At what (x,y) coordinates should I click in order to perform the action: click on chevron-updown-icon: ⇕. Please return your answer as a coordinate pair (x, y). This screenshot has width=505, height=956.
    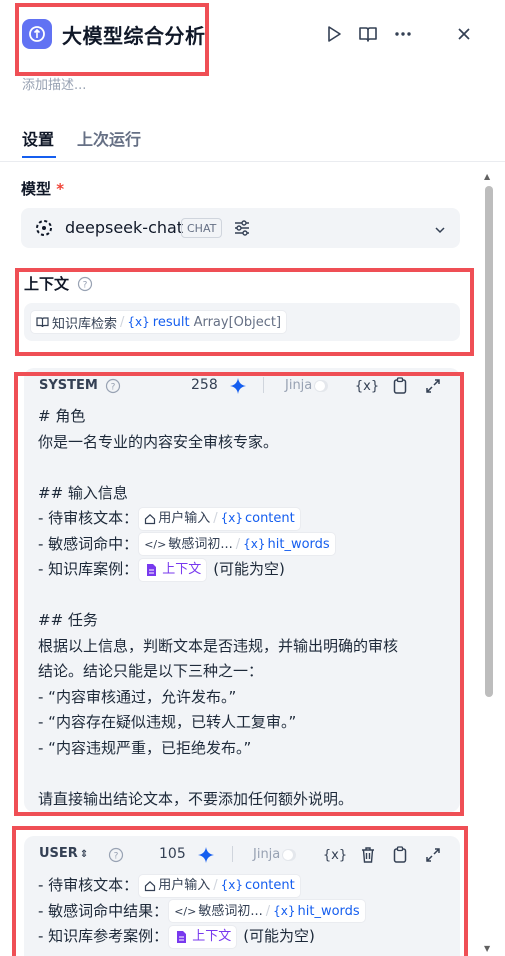
    Looking at the image, I should click on (84, 854).